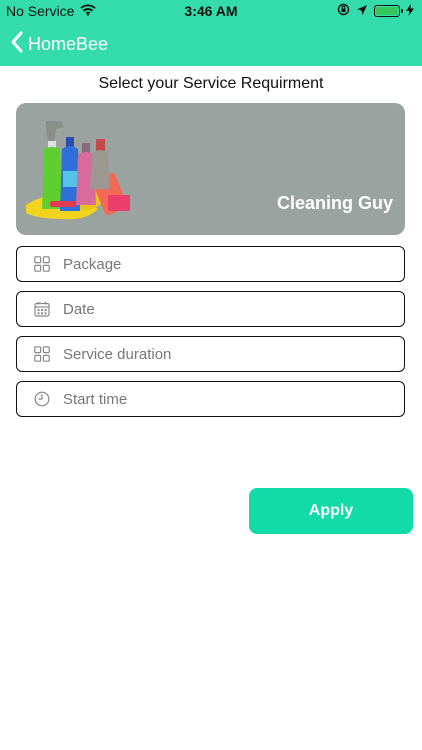 The width and height of the screenshot is (422, 750). I want to click on charging-icon, so click(410, 11).